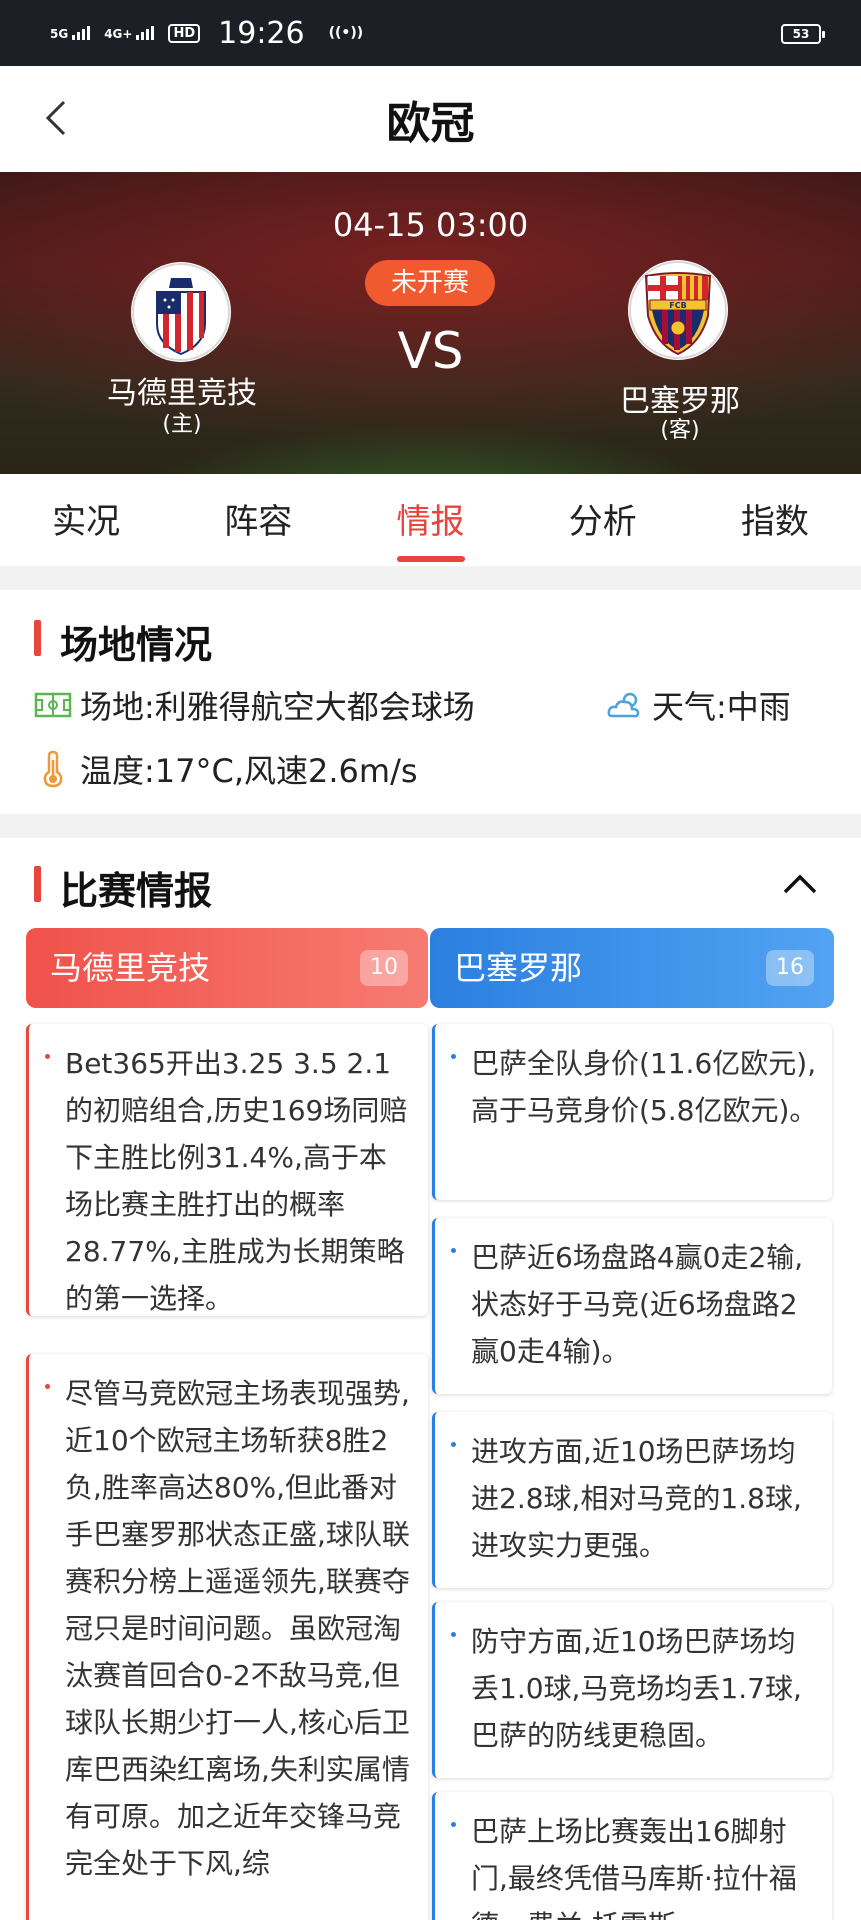  I want to click on pitch-icon, so click(53, 705).